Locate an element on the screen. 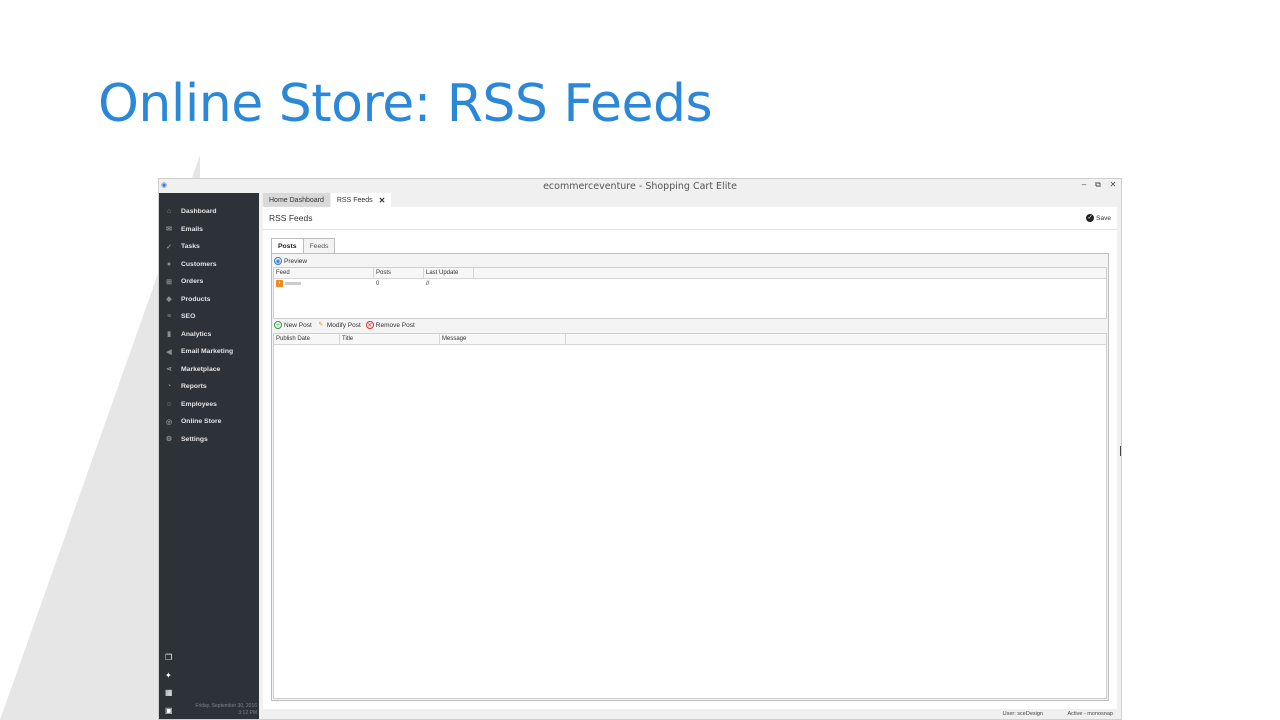 This screenshot has width=1280, height=720. sidebar-item-label: Orders is located at coordinates (192, 282).